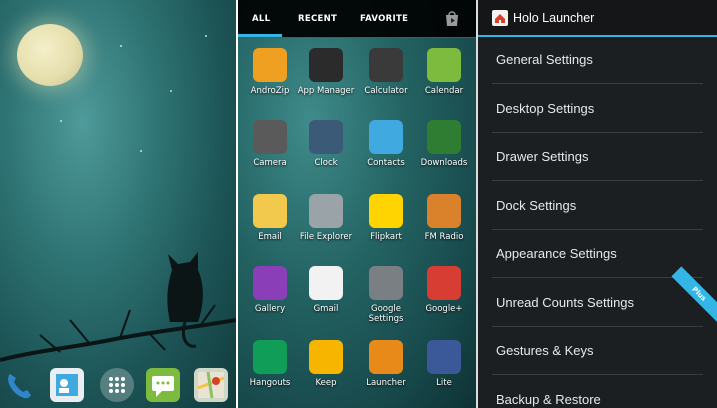 This screenshot has height=408, width=717. What do you see at coordinates (358, 37) in the screenshot?
I see `header-divider` at bounding box center [358, 37].